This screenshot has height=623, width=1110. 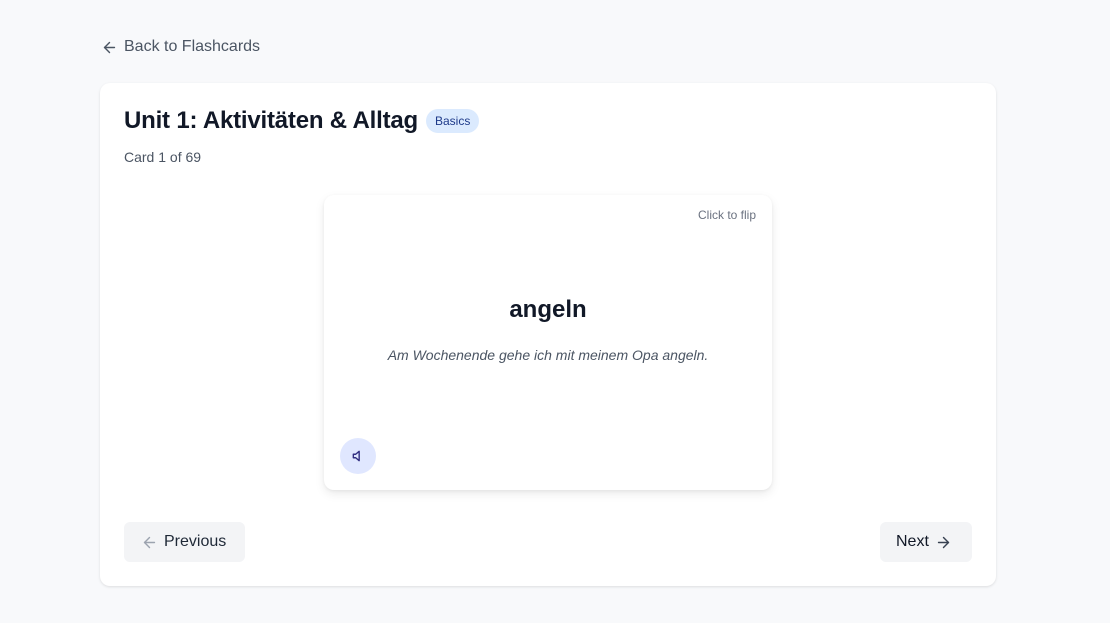 What do you see at coordinates (548, 309) in the screenshot?
I see `flashcard-word: angeln` at bounding box center [548, 309].